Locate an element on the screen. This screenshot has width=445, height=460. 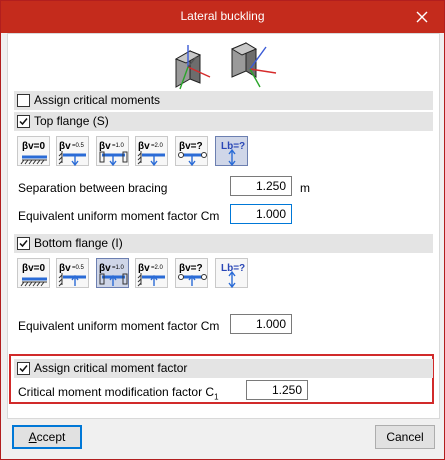
accept-label: ccept is located at coordinates (51, 437).